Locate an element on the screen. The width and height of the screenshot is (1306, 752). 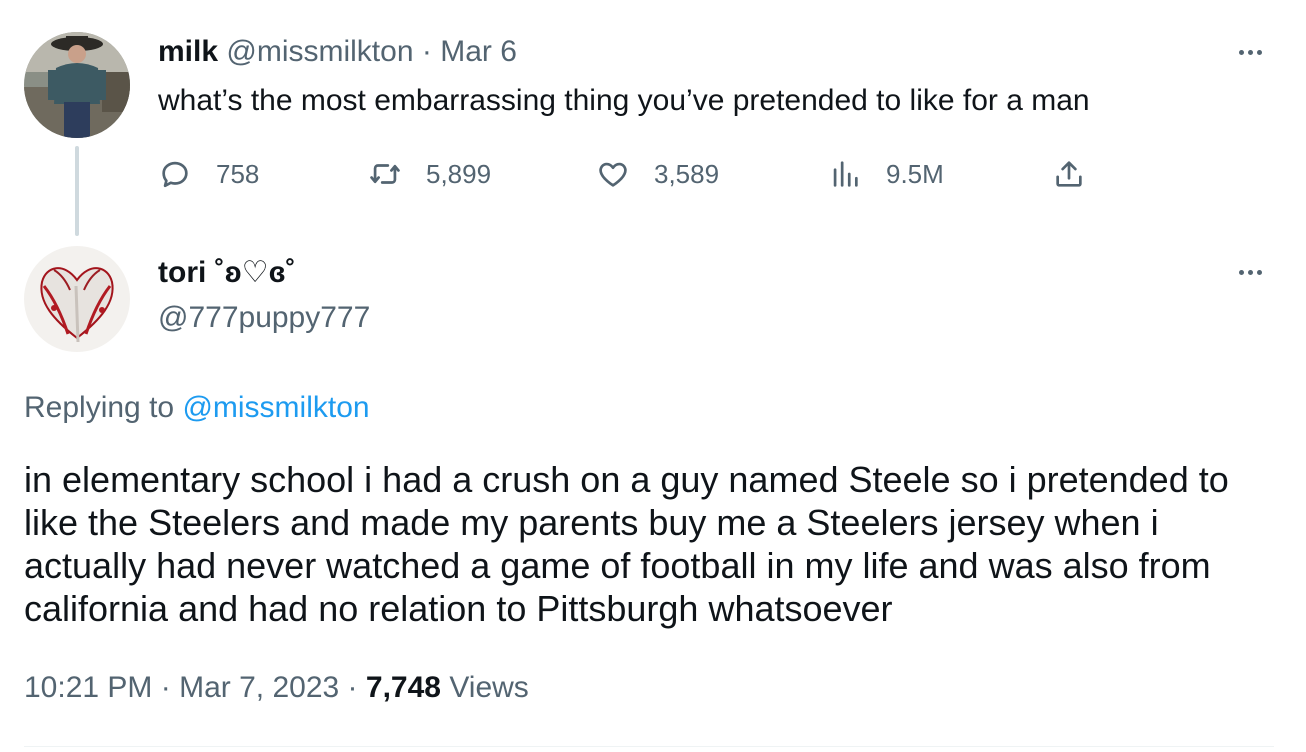
replying-to-line: Replying to @missmilkton is located at coordinates (197, 408).